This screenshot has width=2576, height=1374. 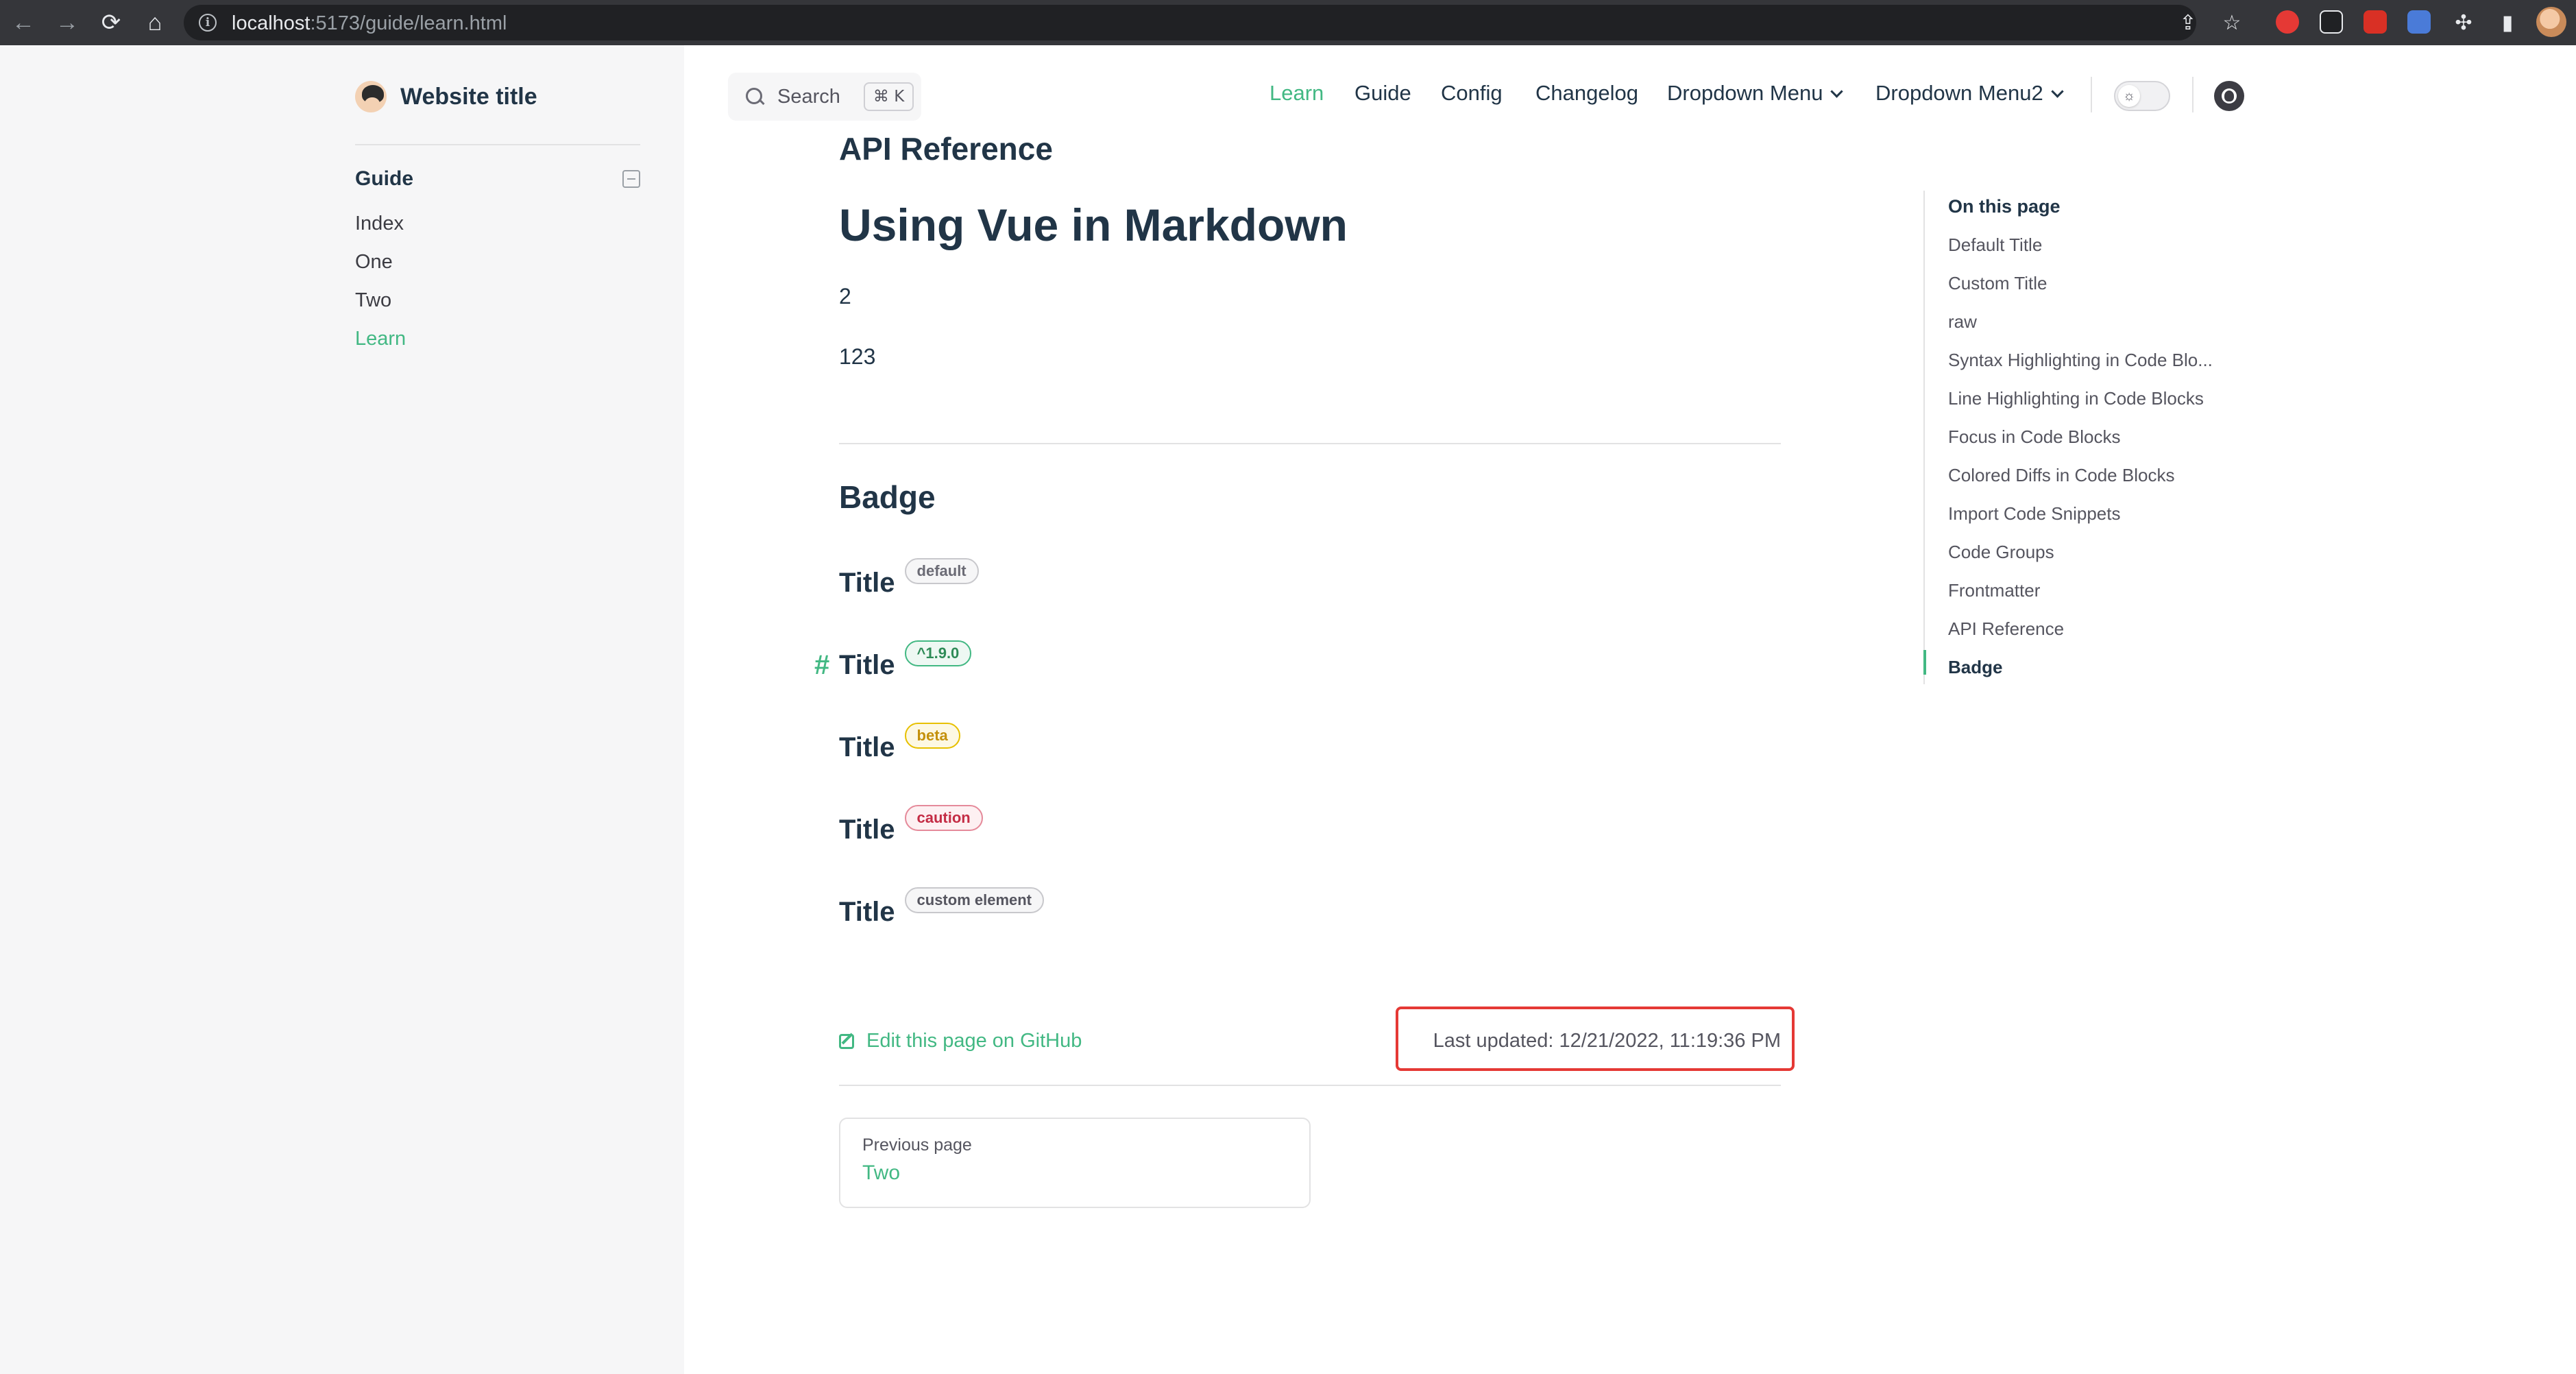 What do you see at coordinates (2232, 22) in the screenshot?
I see `star-icon: ☆` at bounding box center [2232, 22].